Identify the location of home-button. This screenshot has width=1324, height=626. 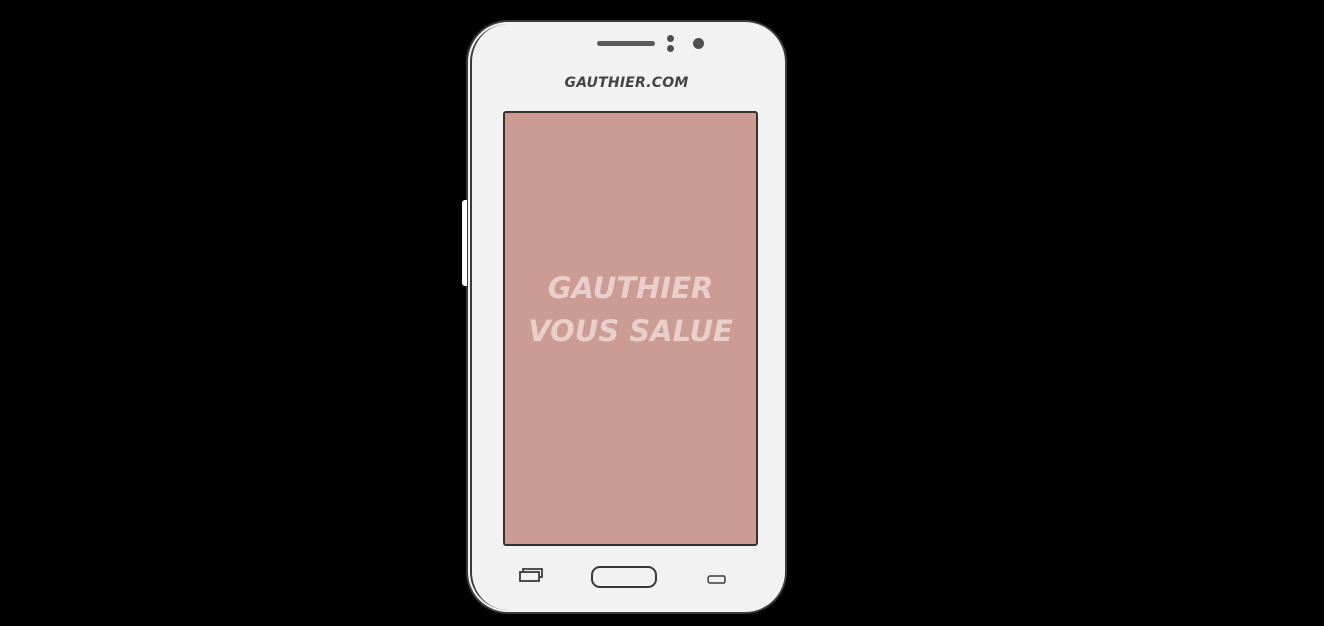
(624, 577).